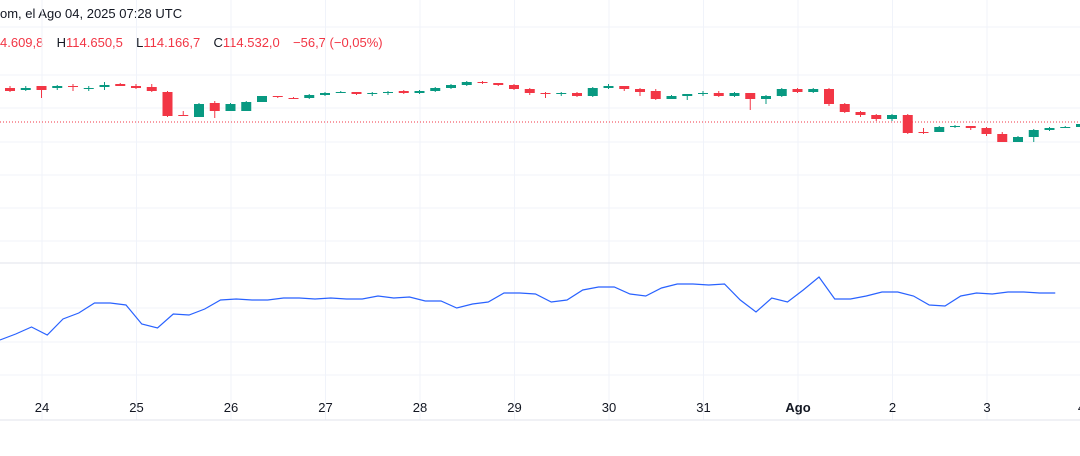 The height and width of the screenshot is (456, 1080). I want to click on time-axis: 2425262728293031Ago234, so click(557, 407).